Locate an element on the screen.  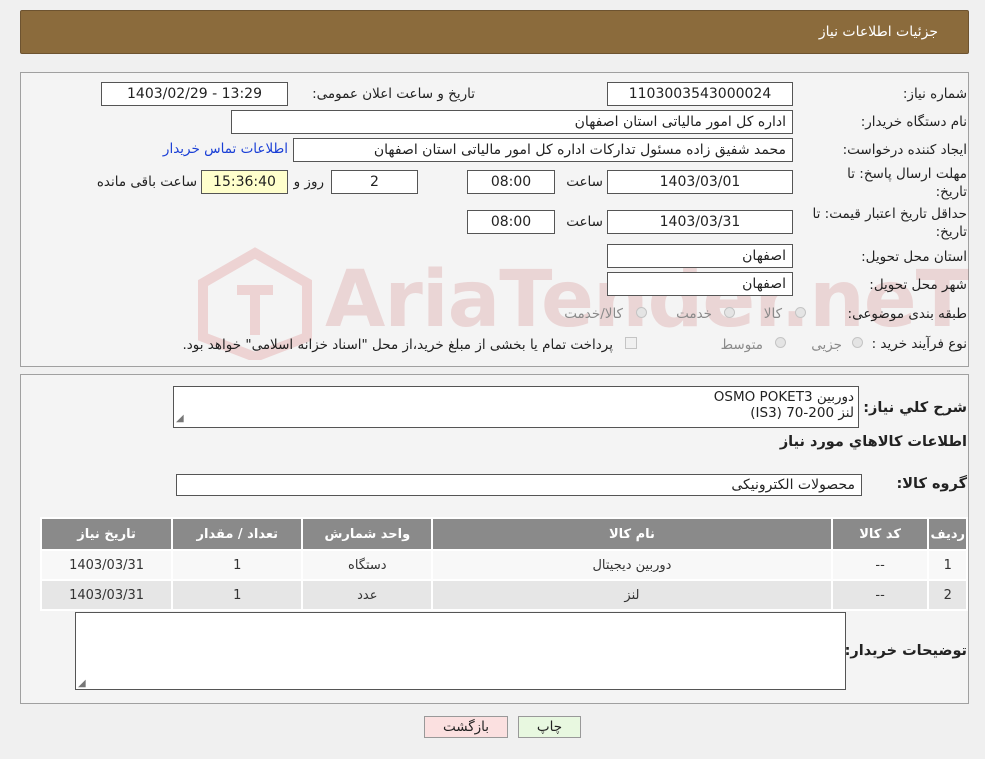
city-label: شهر محل تحویل: is located at coordinates (918, 285).